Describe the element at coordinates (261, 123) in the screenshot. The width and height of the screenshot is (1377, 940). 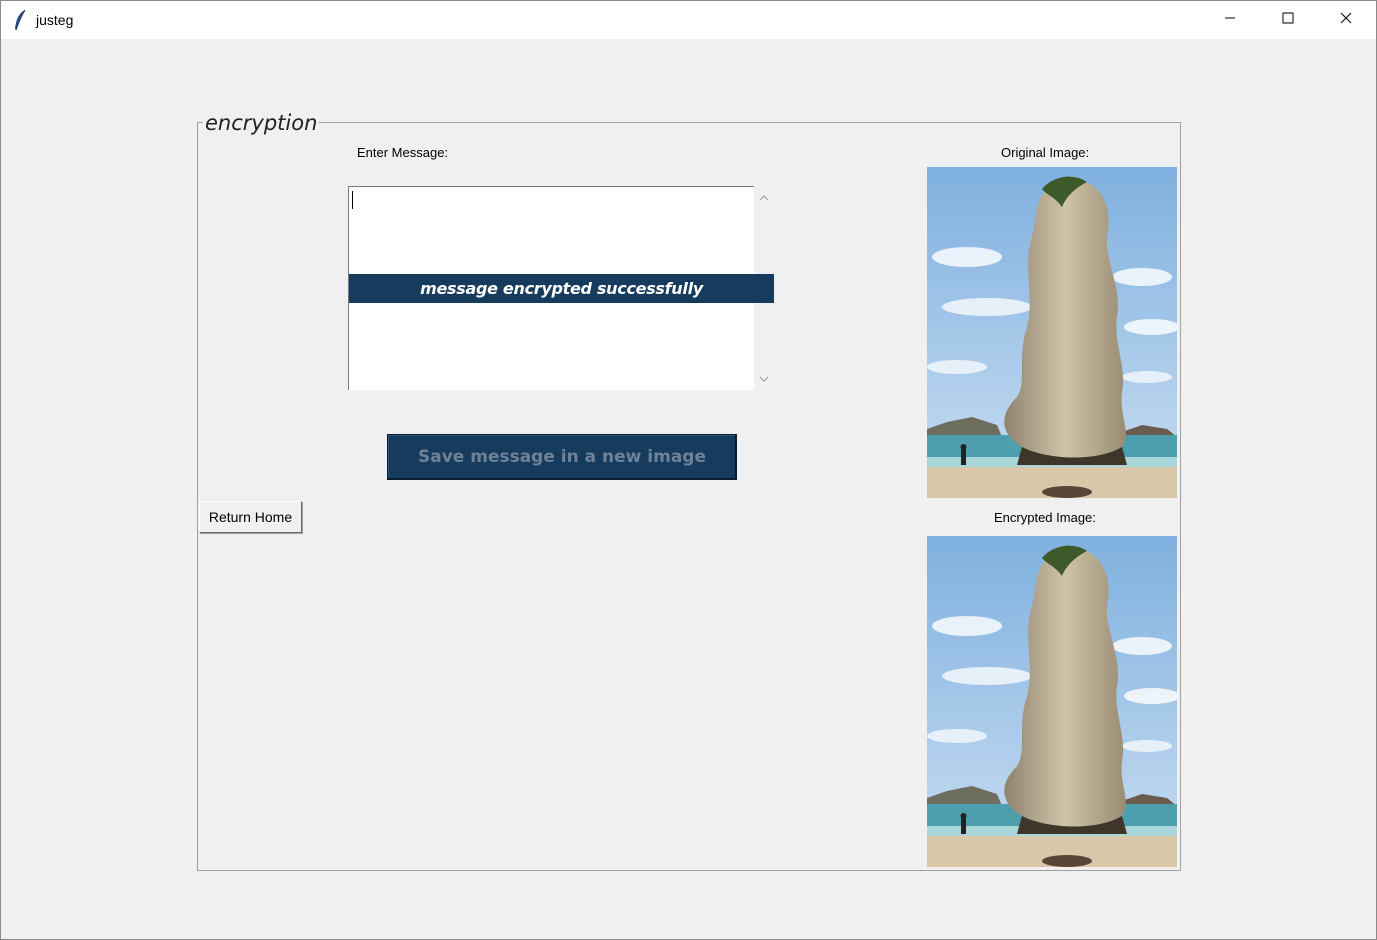
I see `frame-title: encryption` at that location.